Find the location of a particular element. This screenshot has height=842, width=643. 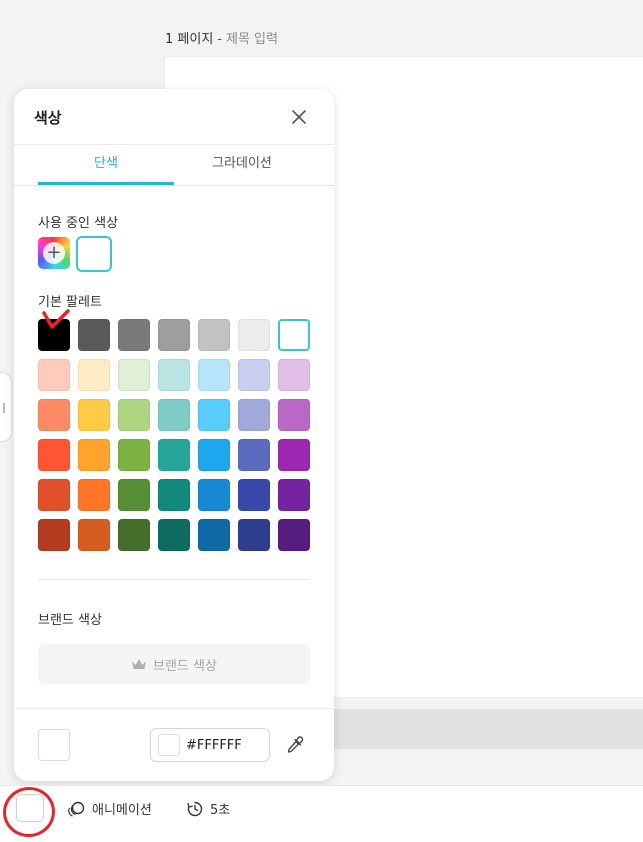

page-background-color-button is located at coordinates (30, 808).